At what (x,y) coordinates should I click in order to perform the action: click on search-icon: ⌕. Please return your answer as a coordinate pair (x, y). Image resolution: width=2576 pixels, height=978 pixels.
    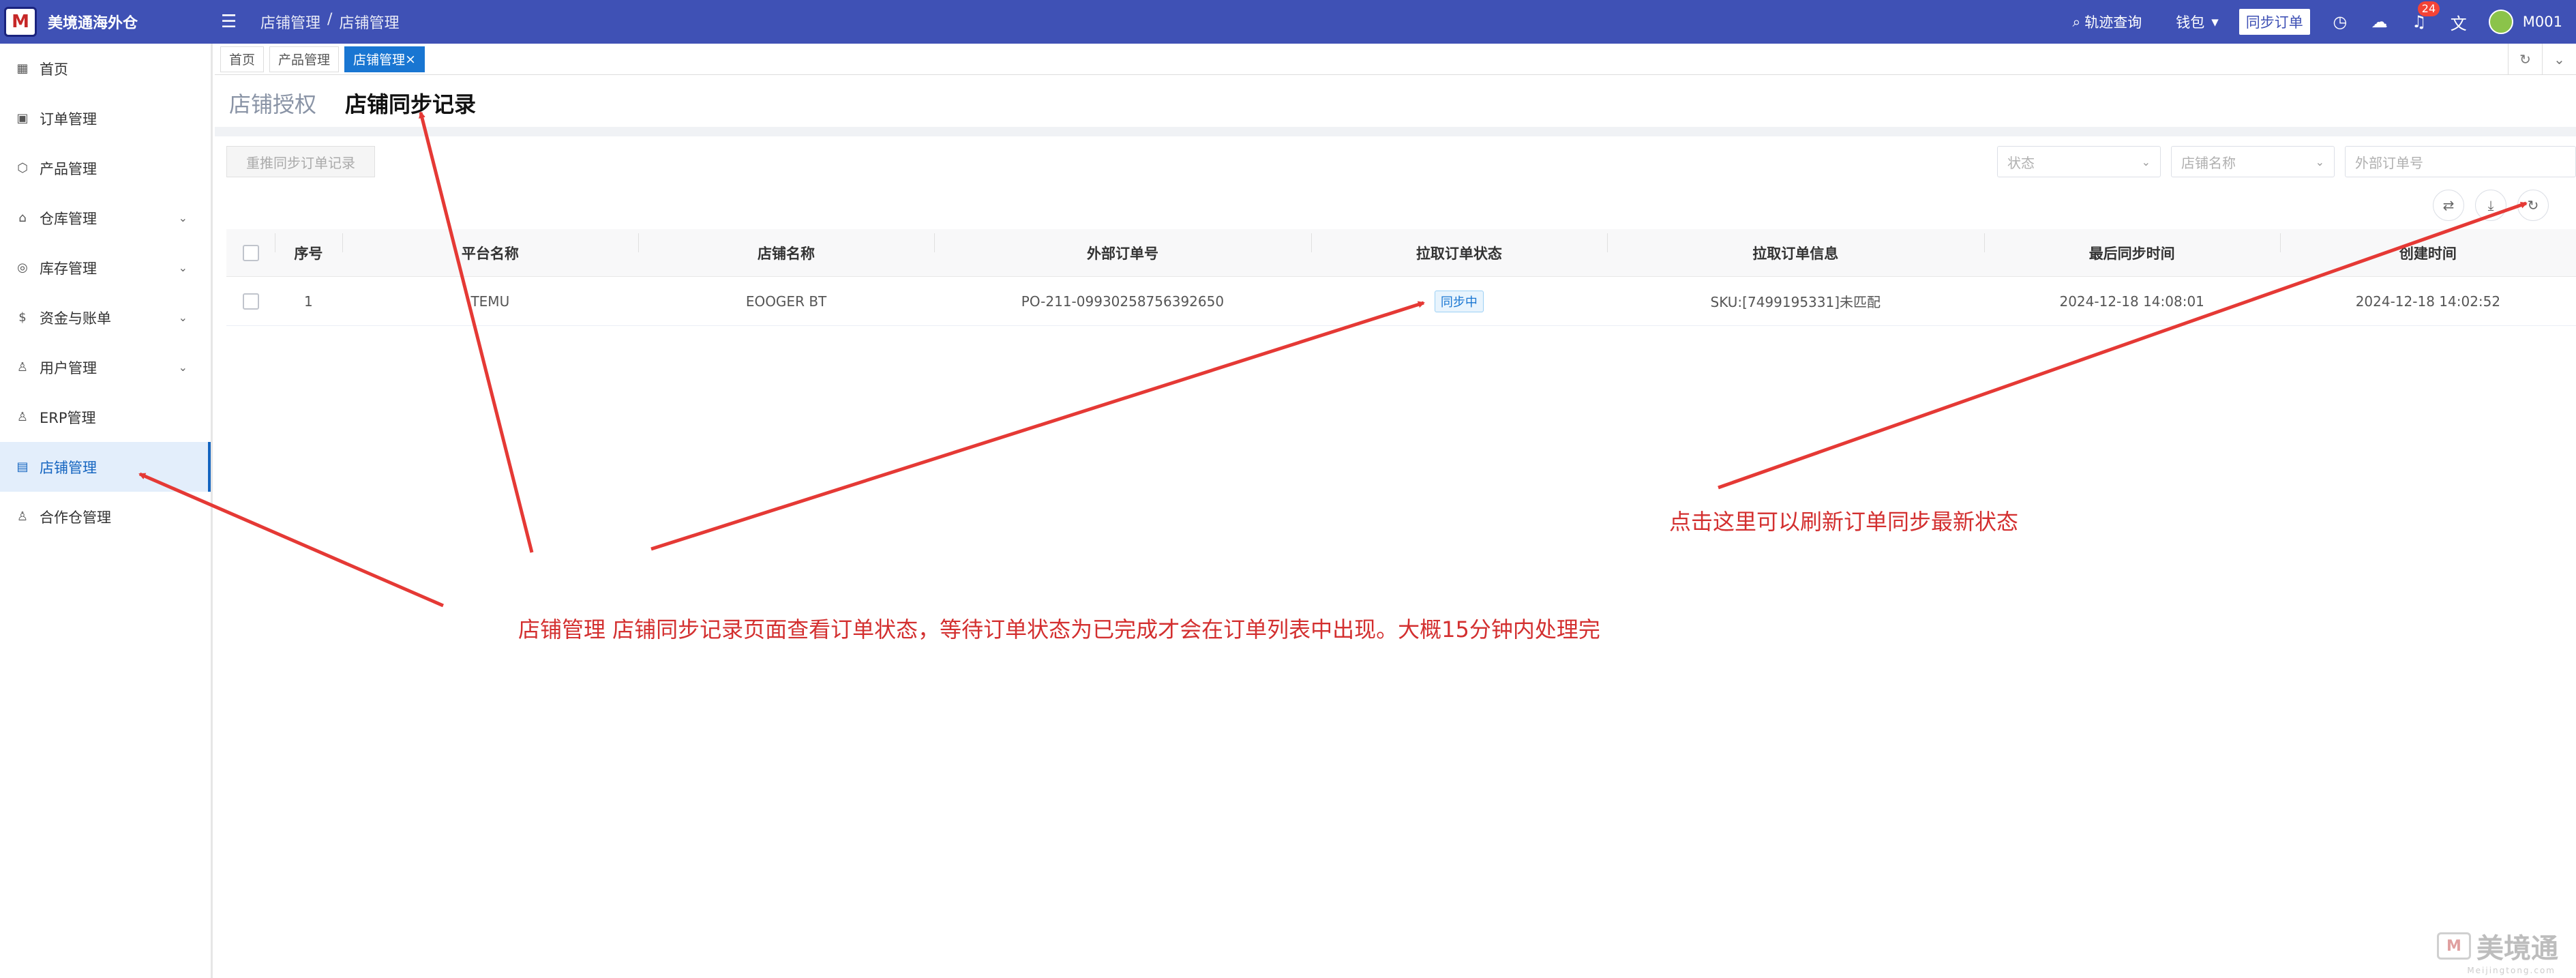
    Looking at the image, I should click on (2076, 21).